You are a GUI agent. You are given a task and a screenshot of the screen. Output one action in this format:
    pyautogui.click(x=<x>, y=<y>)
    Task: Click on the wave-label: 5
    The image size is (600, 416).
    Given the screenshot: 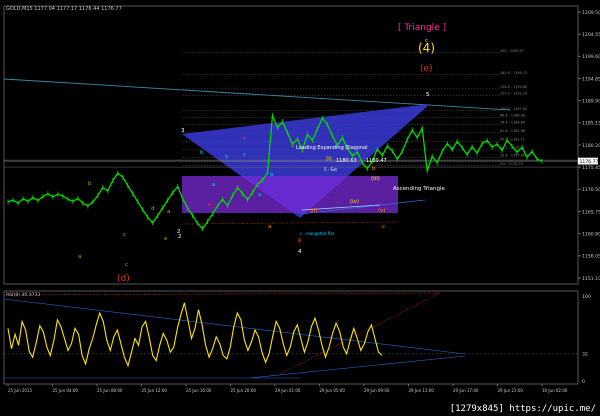 What is the action you would take?
    pyautogui.click(x=428, y=95)
    